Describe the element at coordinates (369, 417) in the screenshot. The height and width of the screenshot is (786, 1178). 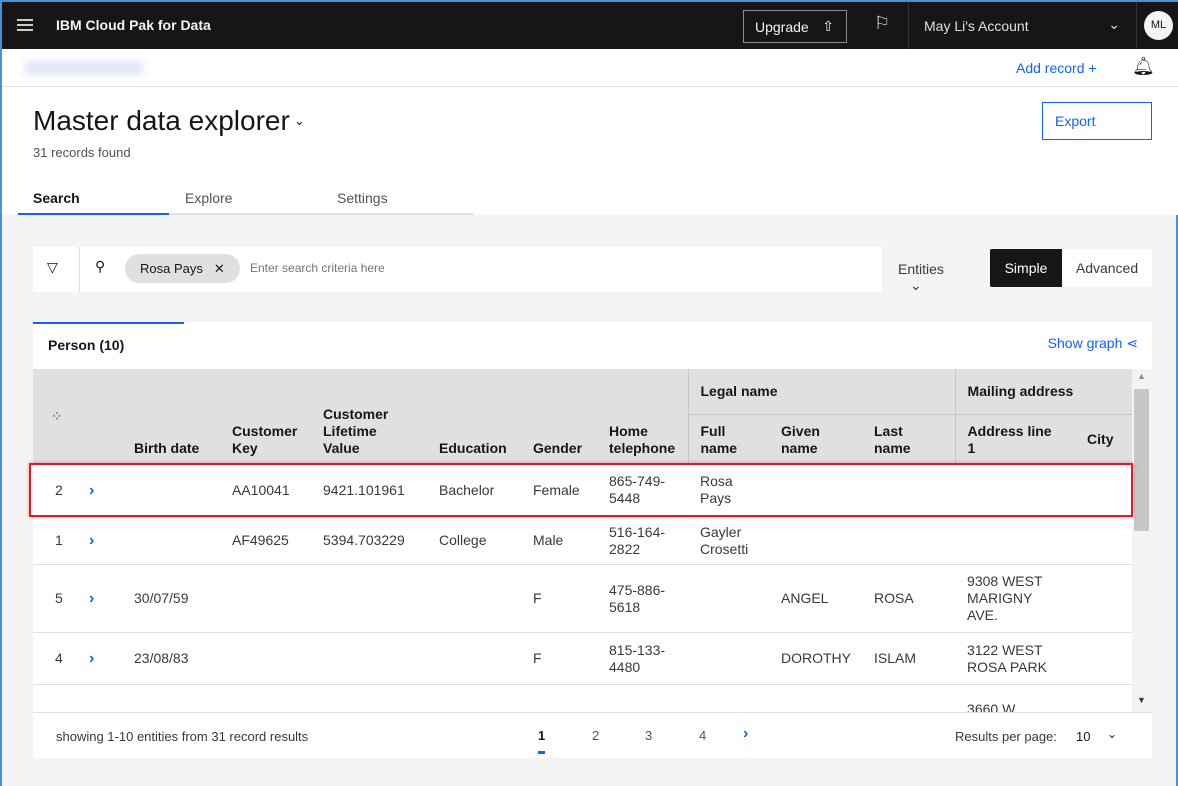
I see `column-header-clv: Customer Lifetime Value` at that location.